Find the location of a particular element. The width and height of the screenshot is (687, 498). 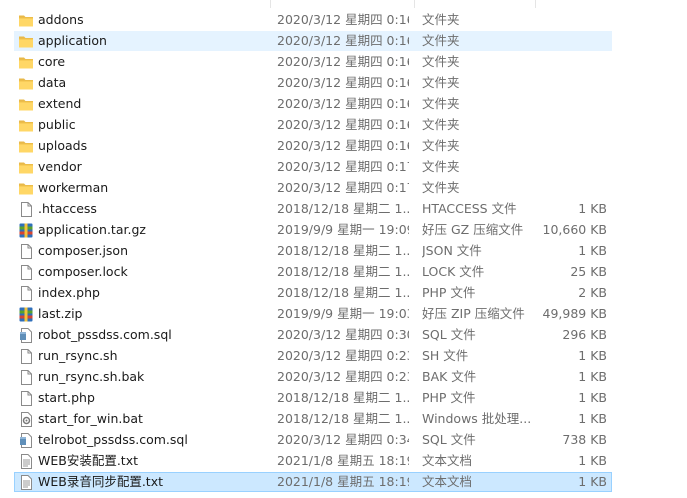

file-name: application.tar.gz is located at coordinates (92, 229).